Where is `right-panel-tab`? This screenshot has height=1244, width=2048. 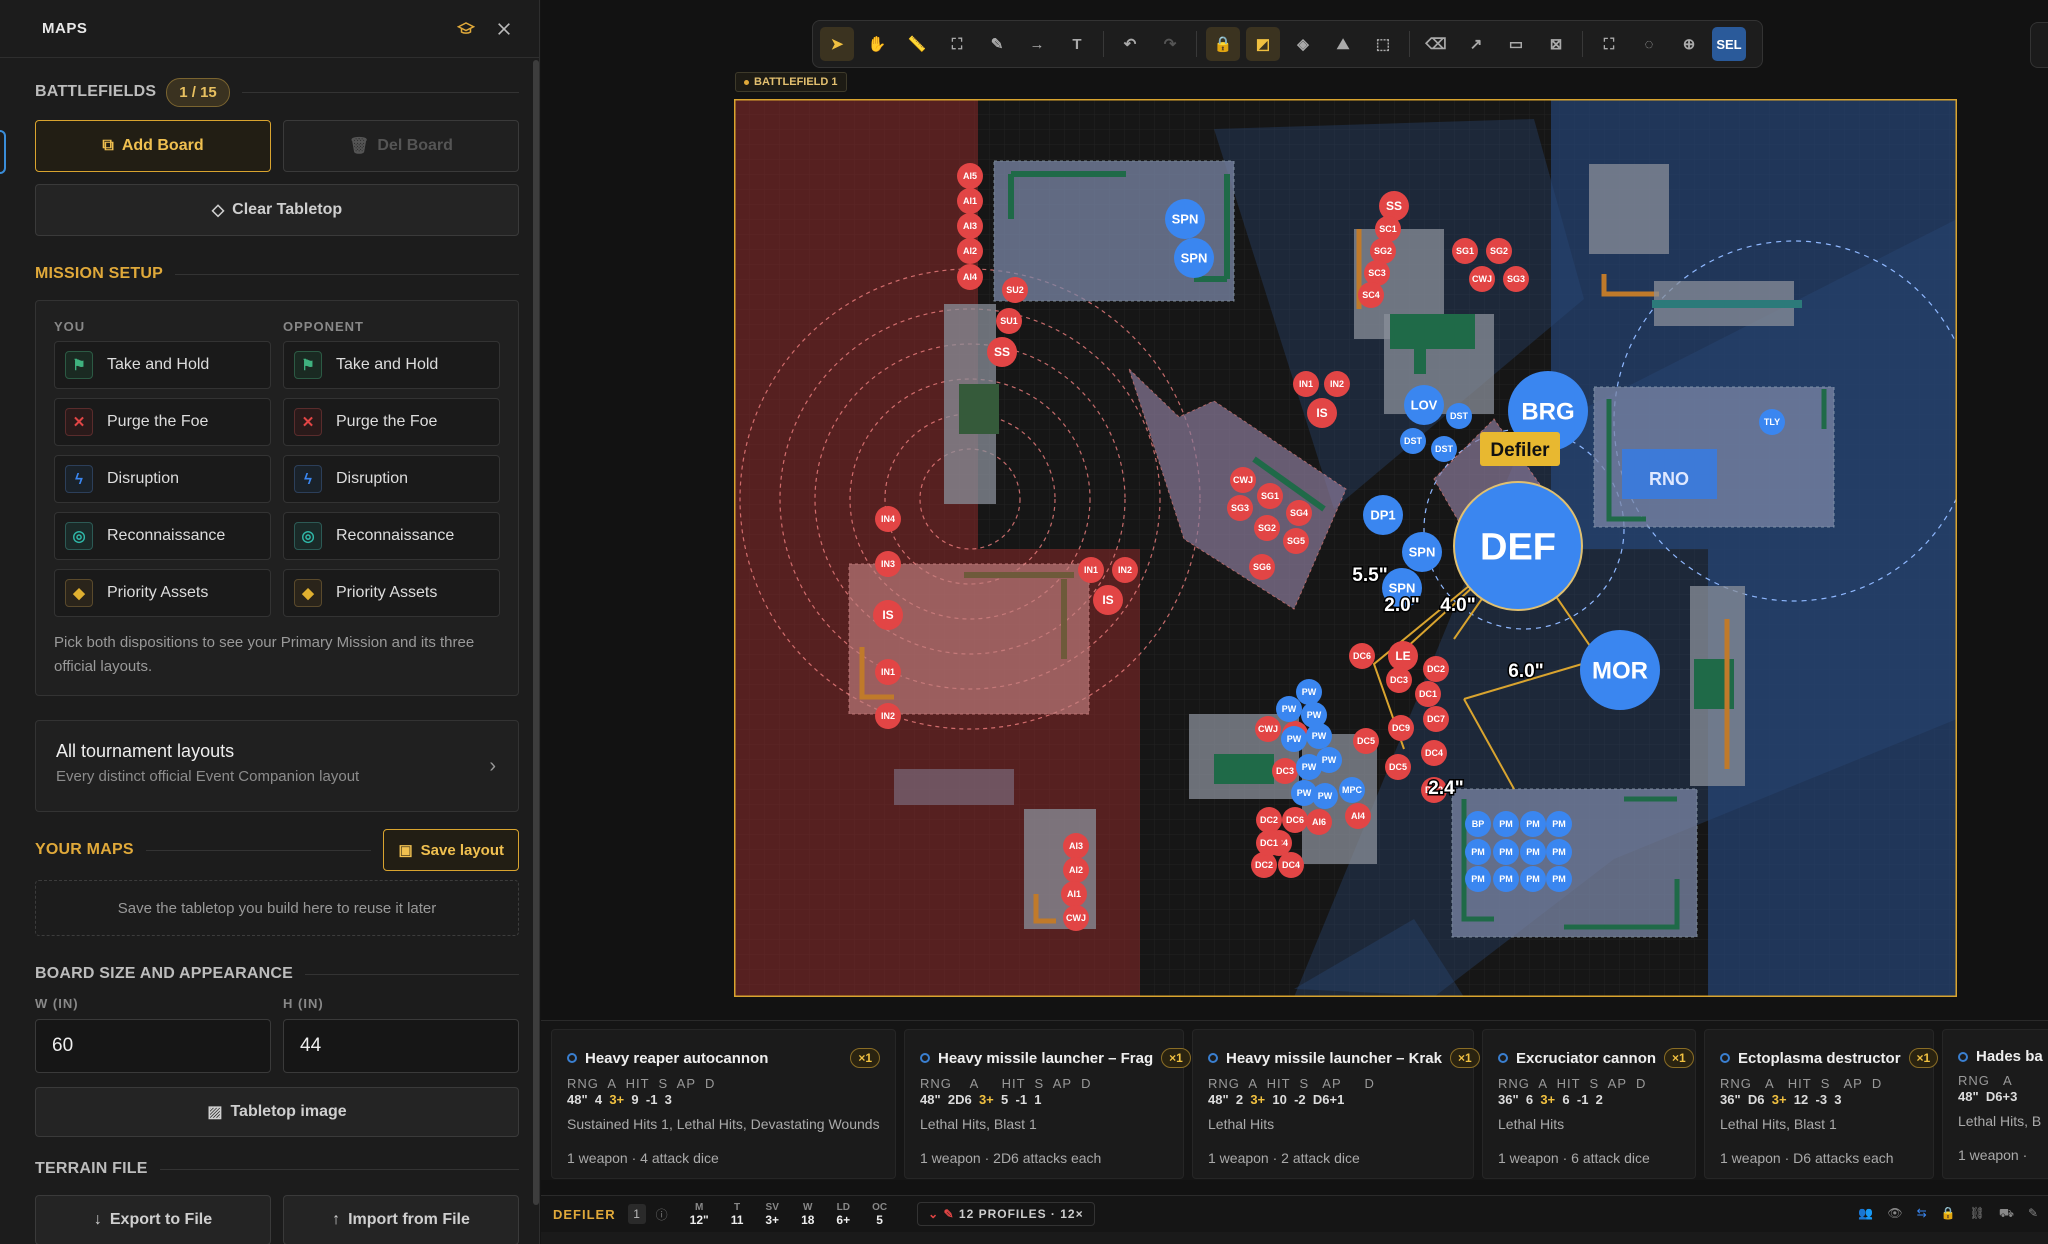 right-panel-tab is located at coordinates (2039, 45).